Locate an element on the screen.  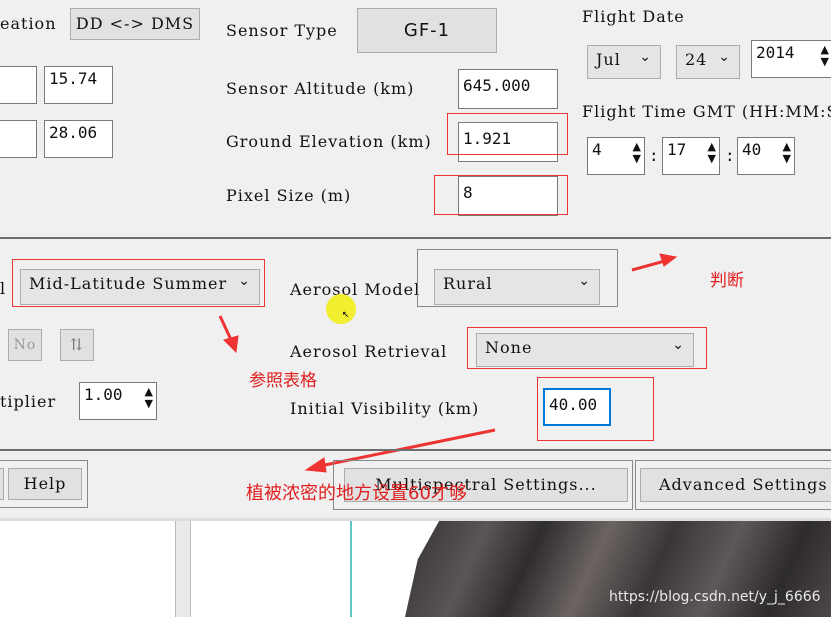
advanced-settings-button: Advanced Settings is located at coordinates (735, 485).